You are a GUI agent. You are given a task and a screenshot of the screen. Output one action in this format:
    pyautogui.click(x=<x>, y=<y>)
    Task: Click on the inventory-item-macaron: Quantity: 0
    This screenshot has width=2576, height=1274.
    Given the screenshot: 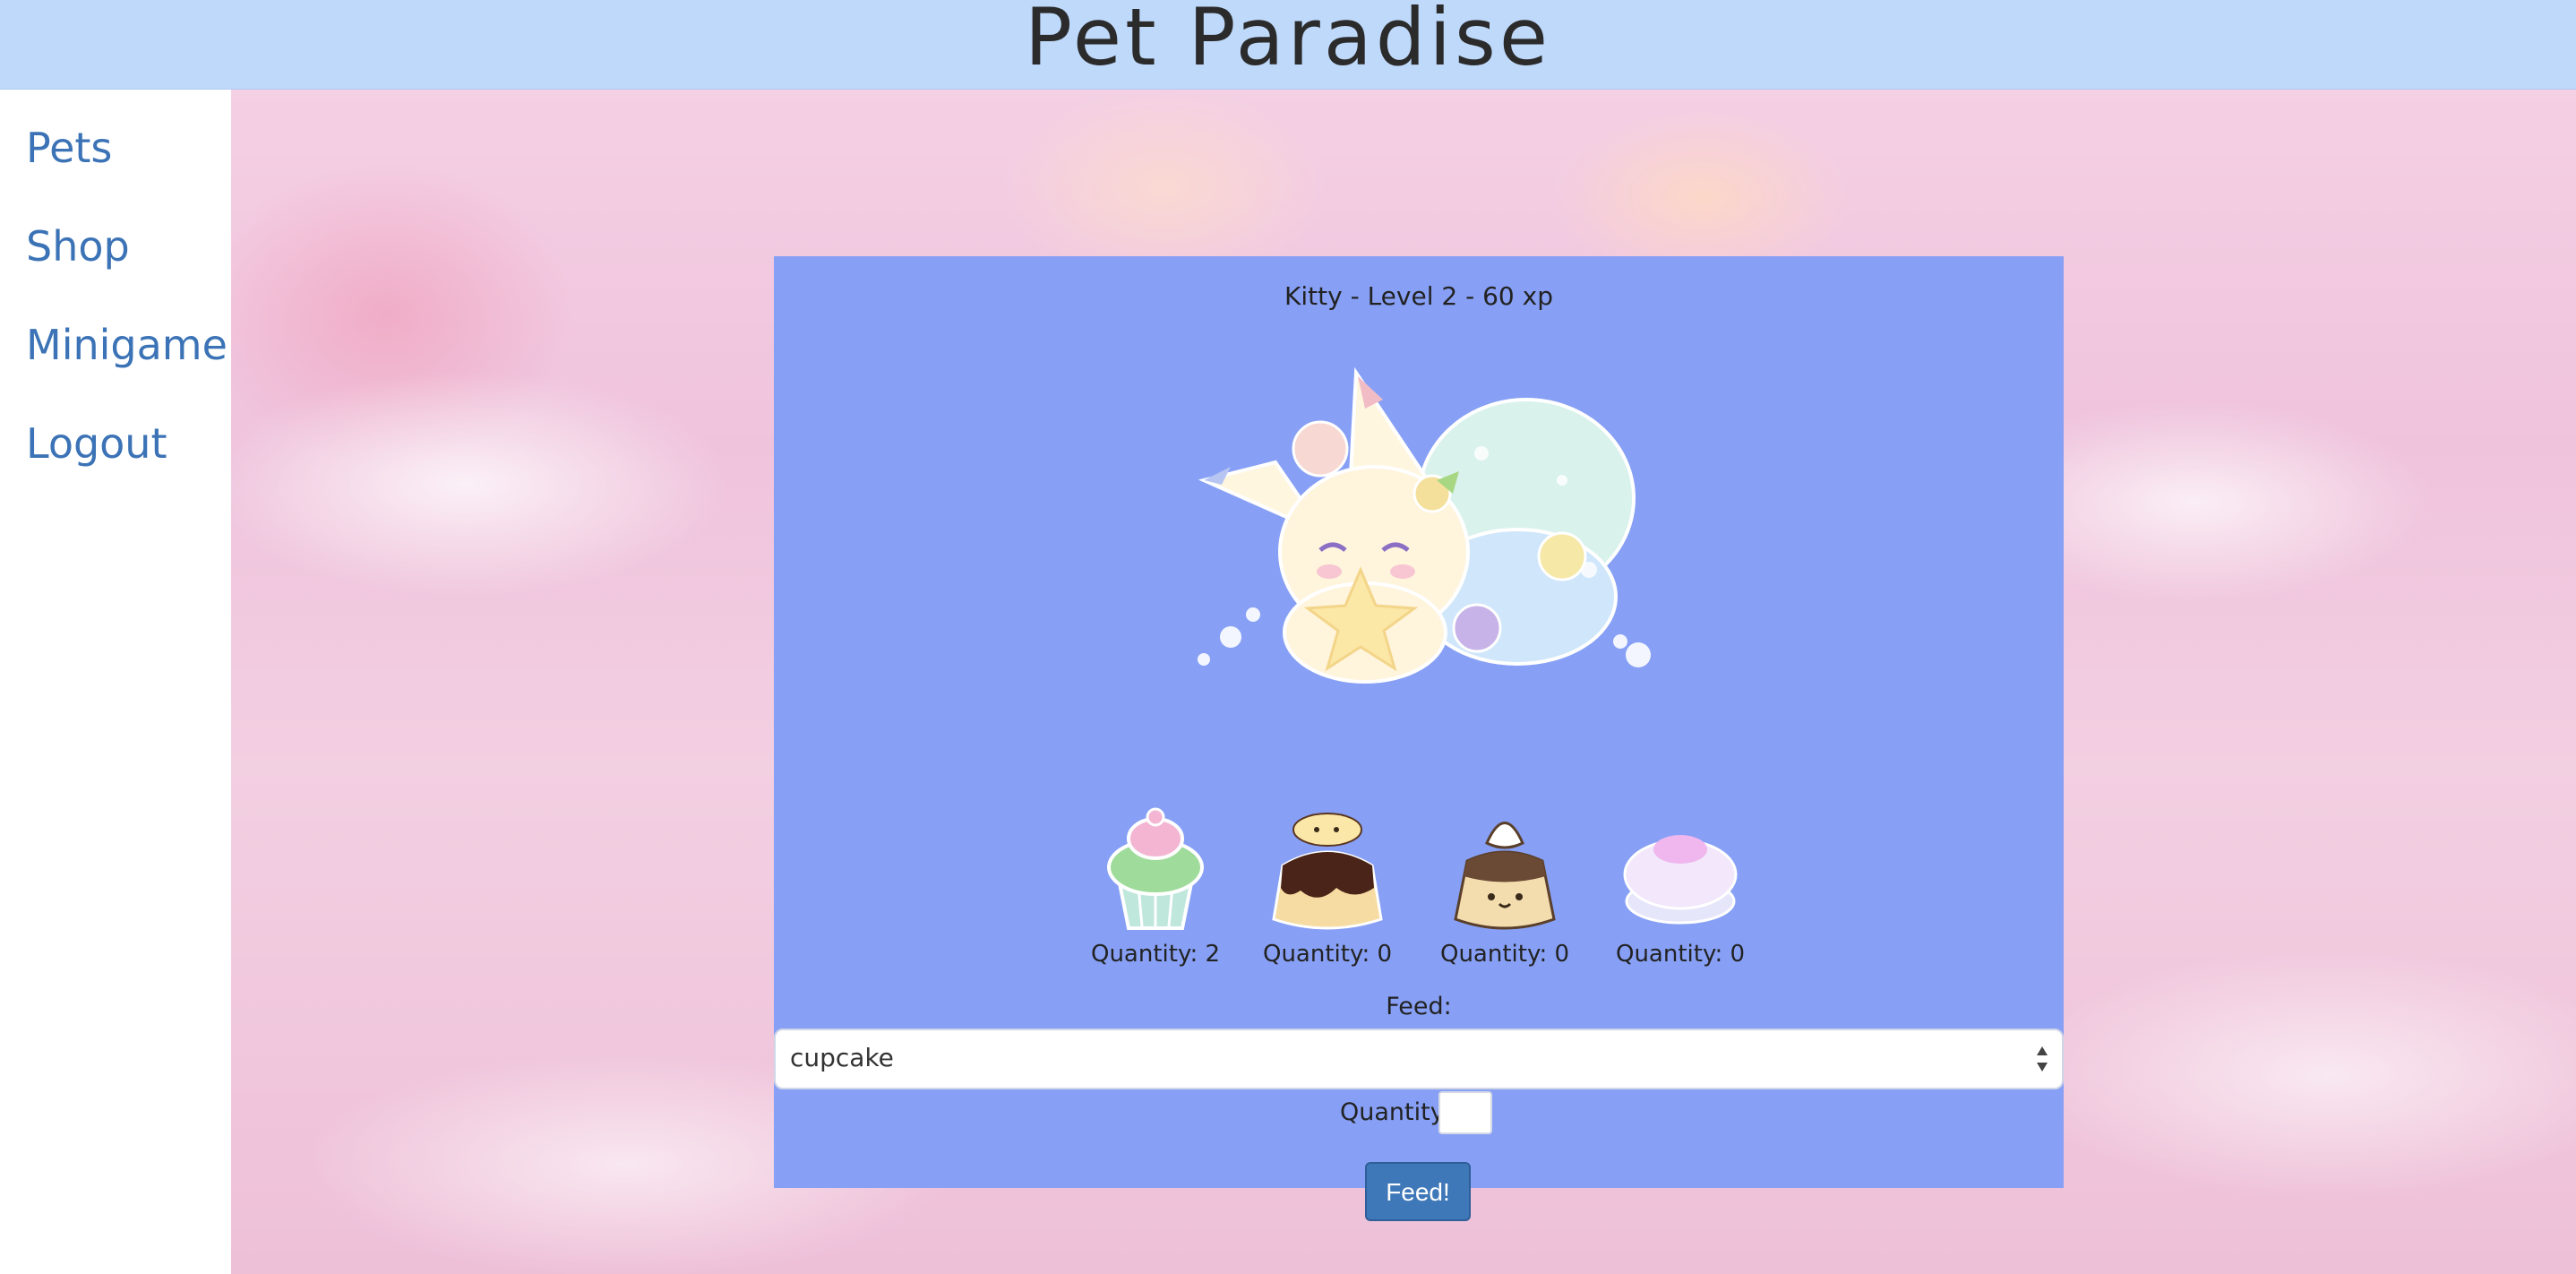 What is the action you would take?
    pyautogui.click(x=1680, y=886)
    